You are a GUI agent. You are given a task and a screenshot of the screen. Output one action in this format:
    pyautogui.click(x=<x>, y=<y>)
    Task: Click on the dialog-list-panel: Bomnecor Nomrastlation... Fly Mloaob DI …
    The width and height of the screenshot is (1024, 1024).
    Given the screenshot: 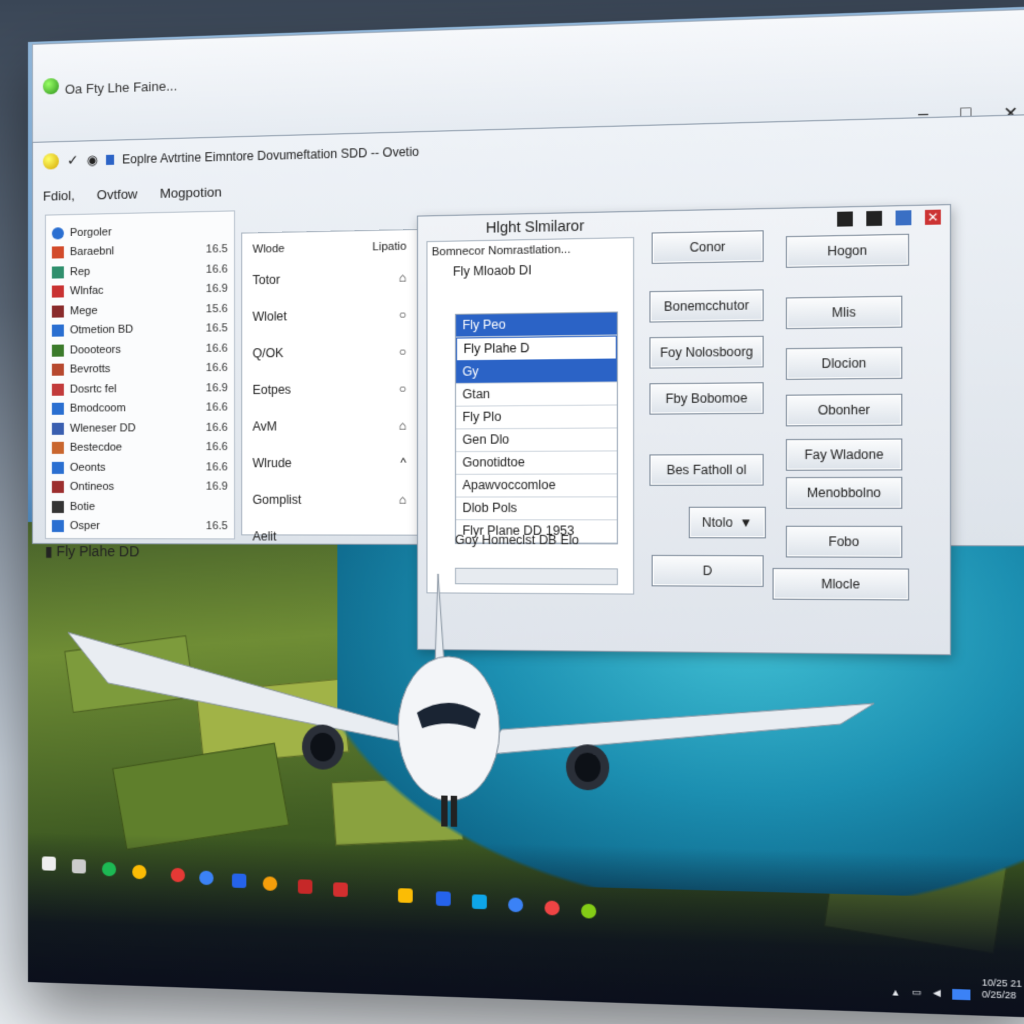 What is the action you would take?
    pyautogui.click(x=530, y=416)
    